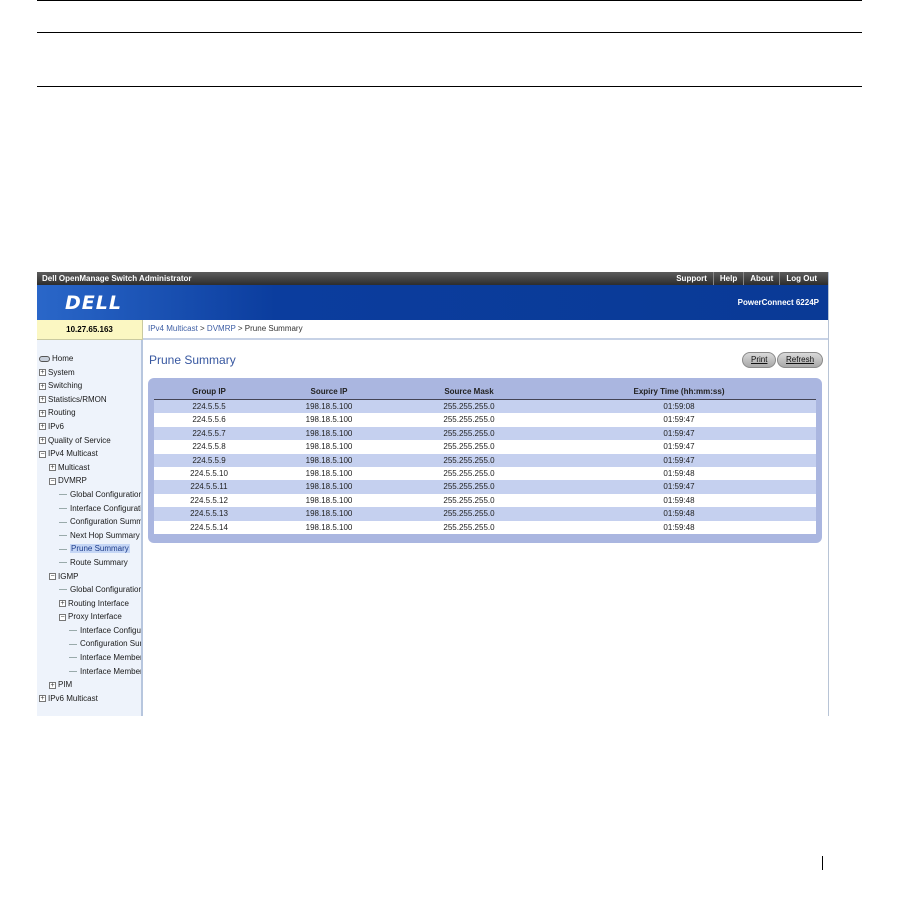 The image size is (900, 897). I want to click on sidebar-item-label: IGMP, so click(68, 576).